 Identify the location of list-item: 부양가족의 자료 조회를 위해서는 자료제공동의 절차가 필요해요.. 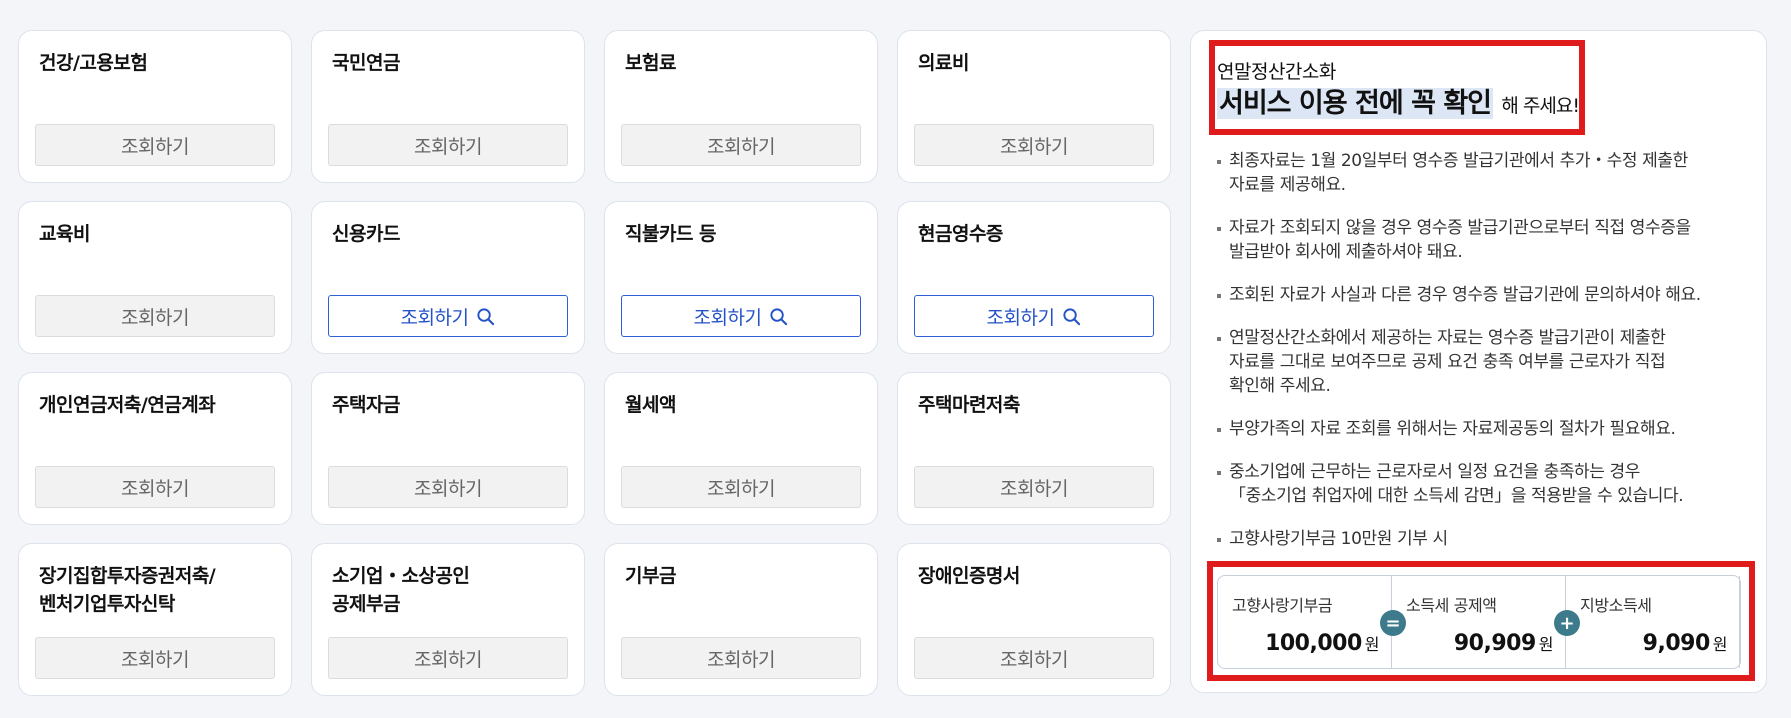
(1482, 429).